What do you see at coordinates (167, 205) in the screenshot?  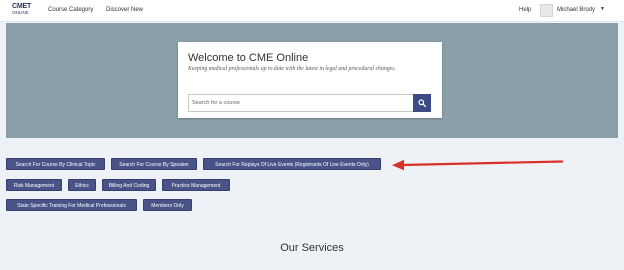 I see `members-only-button: Members Only` at bounding box center [167, 205].